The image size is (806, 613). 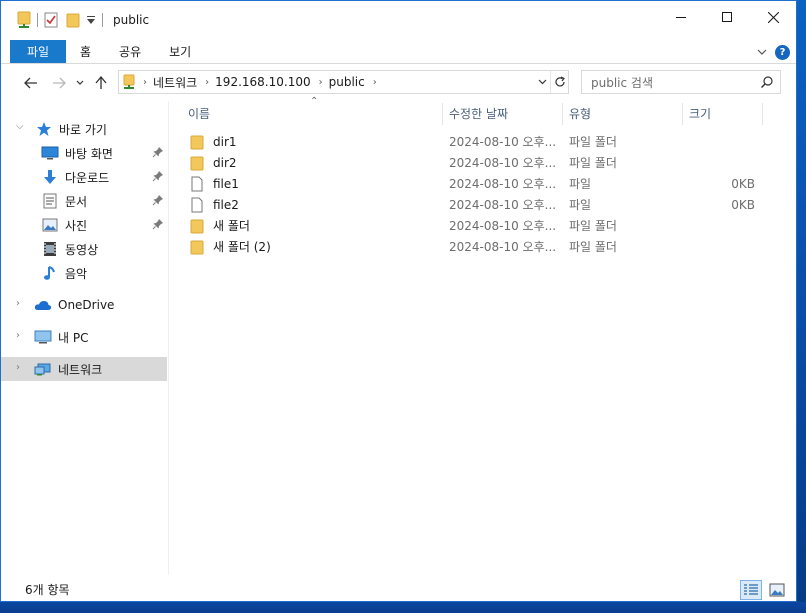 I want to click on address-actions, so click(x=551, y=82).